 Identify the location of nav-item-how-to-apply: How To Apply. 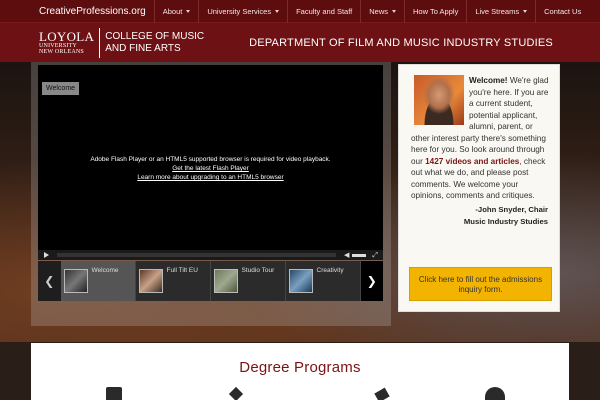
(435, 11).